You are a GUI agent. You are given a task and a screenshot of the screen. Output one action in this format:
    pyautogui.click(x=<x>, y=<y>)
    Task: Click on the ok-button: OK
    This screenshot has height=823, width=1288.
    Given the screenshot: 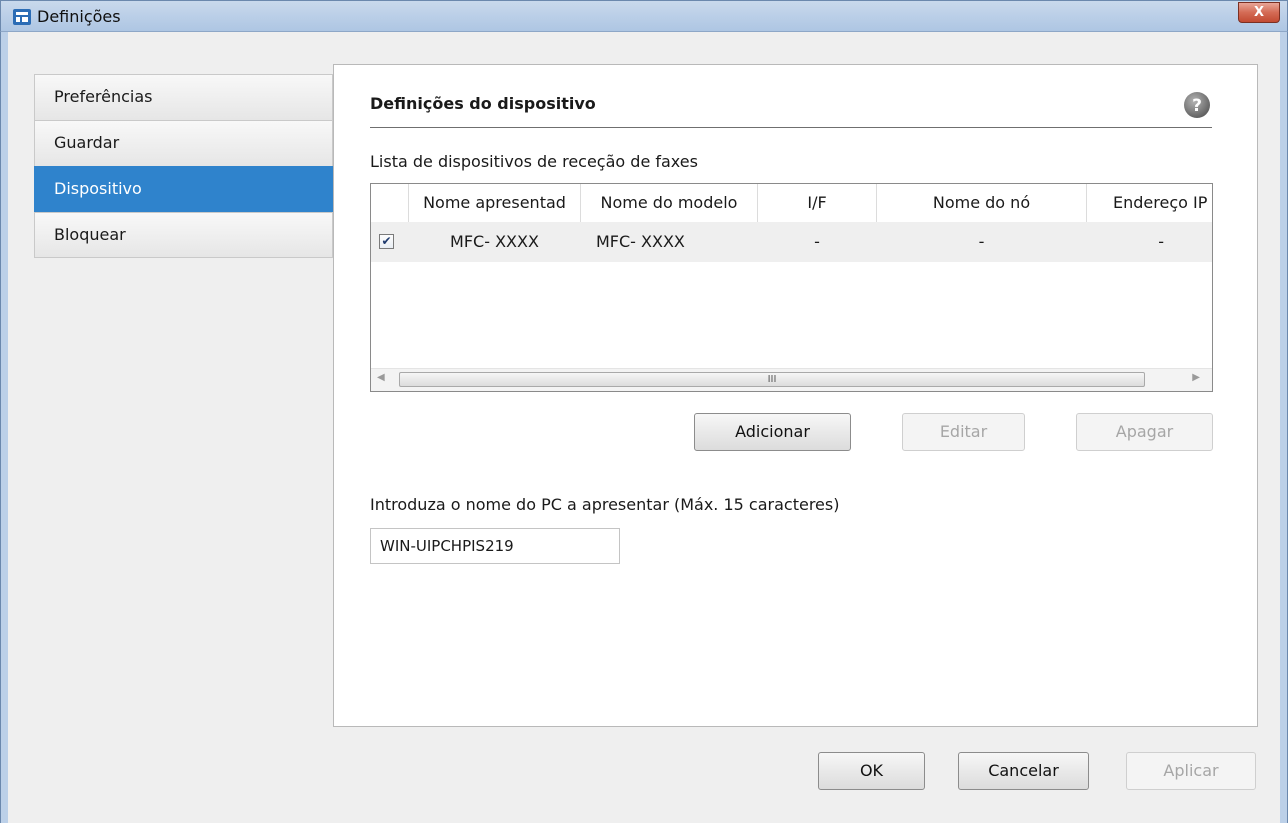 What is the action you would take?
    pyautogui.click(x=871, y=771)
    